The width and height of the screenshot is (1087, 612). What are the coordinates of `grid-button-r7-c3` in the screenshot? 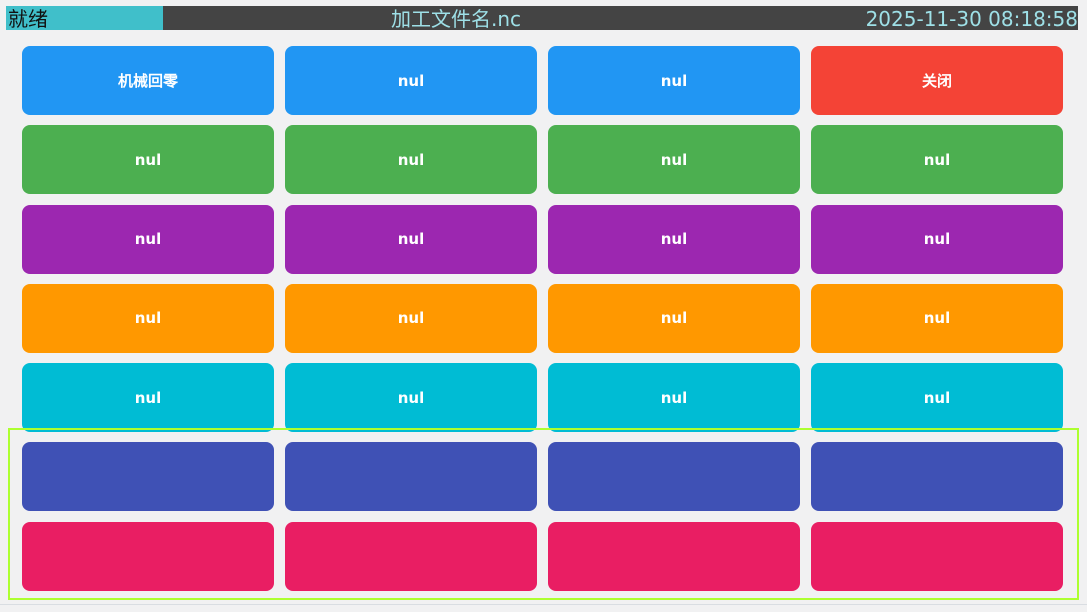 It's located at (674, 556).